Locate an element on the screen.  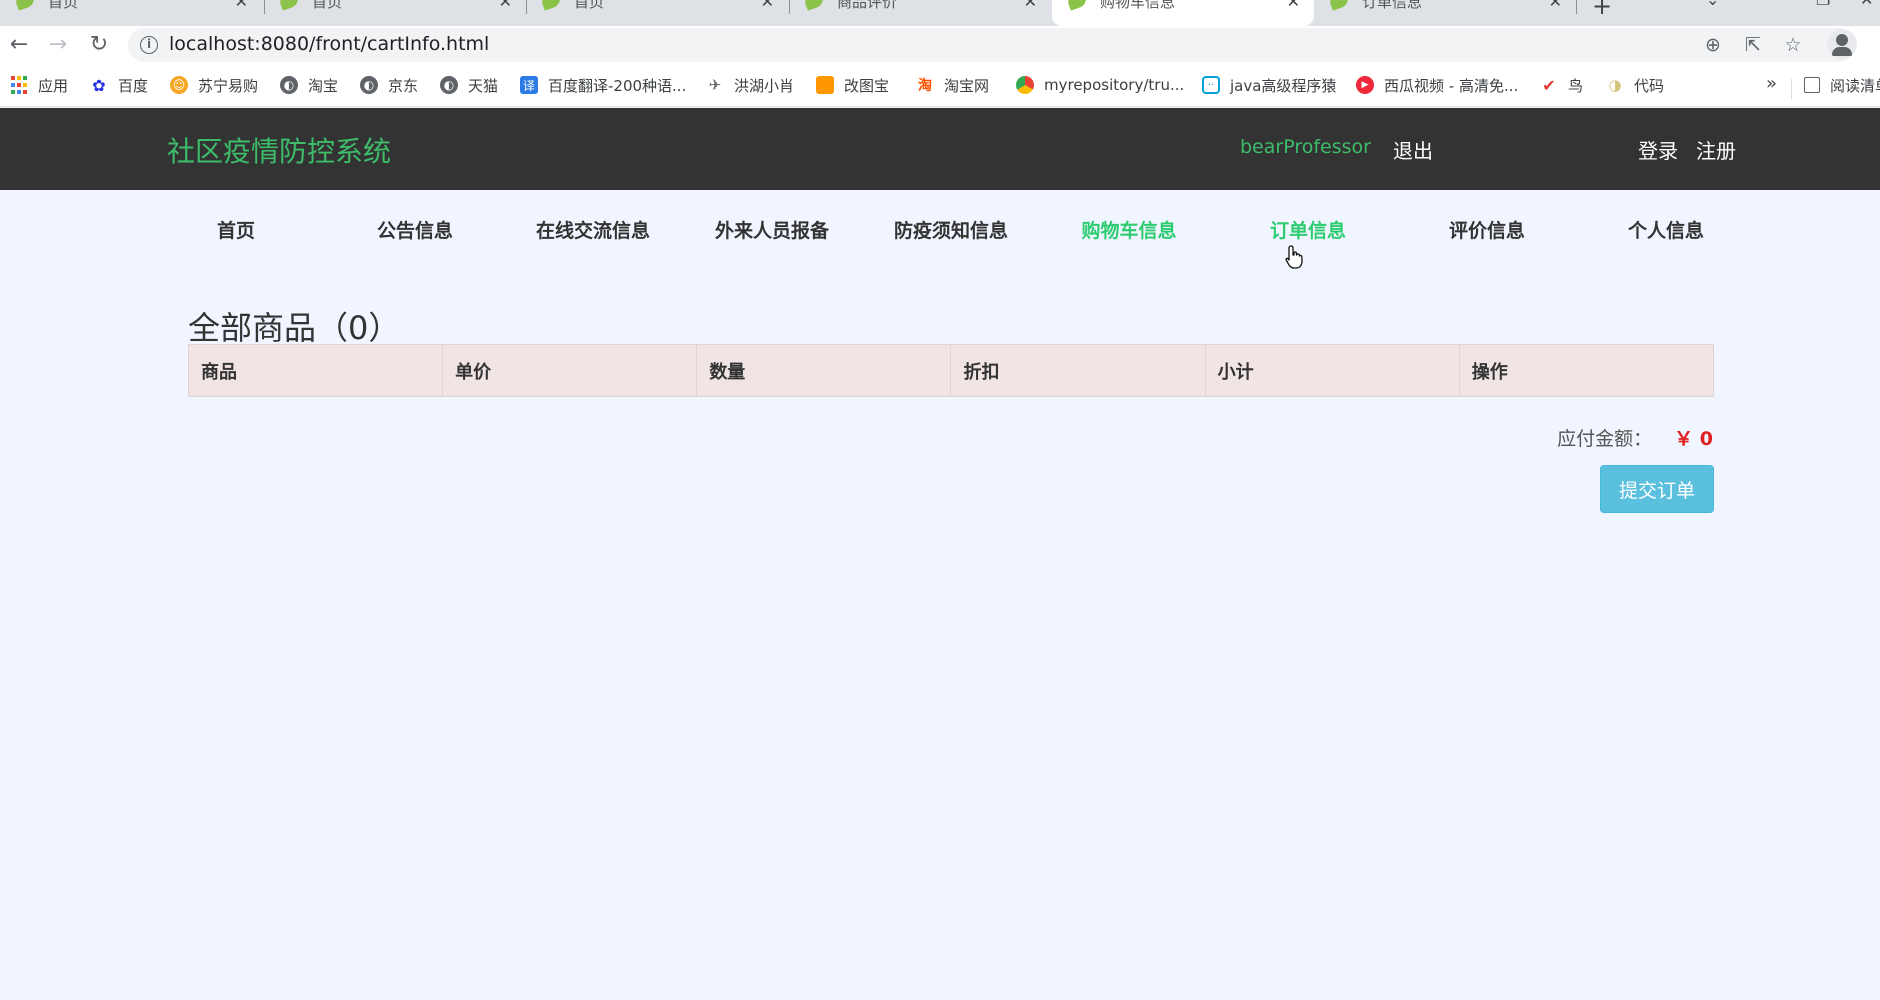
bookmark-label: java高级程序猿 is located at coordinates (1283, 85).